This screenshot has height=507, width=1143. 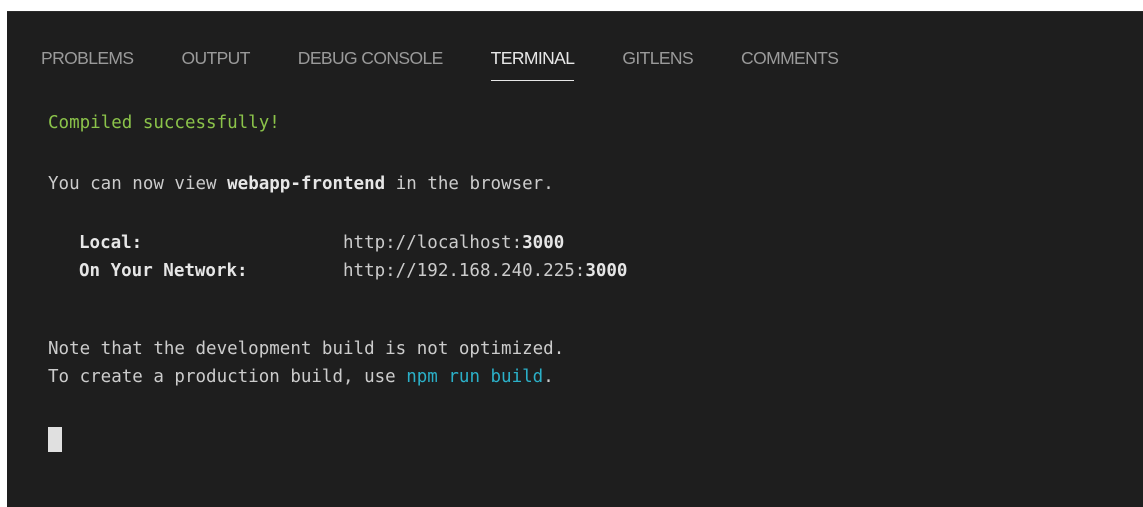 I want to click on local-label: Local:, so click(x=111, y=243).